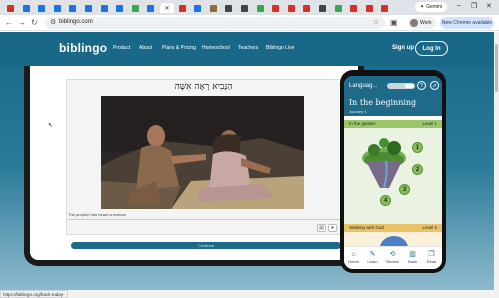  I want to click on share-icon: ⇗, so click(434, 85).